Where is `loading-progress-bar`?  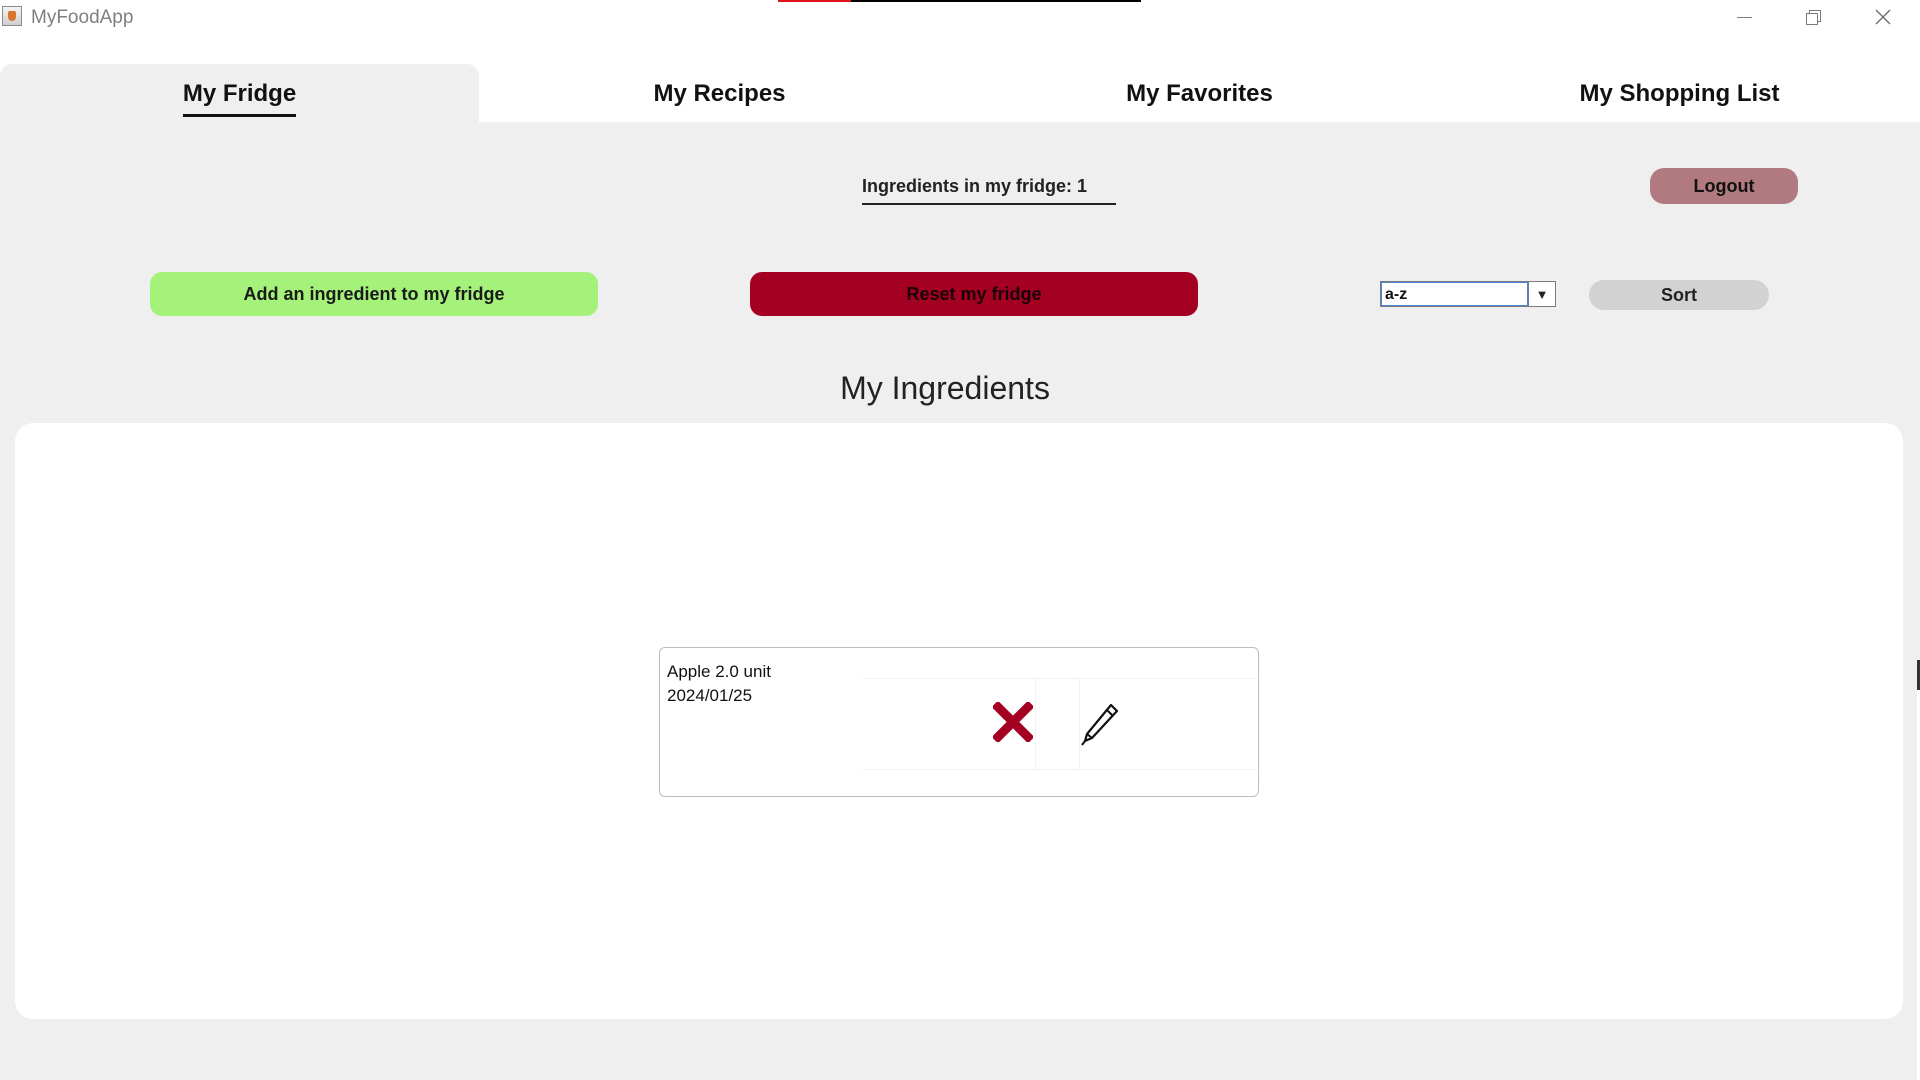
loading-progress-bar is located at coordinates (959, 1).